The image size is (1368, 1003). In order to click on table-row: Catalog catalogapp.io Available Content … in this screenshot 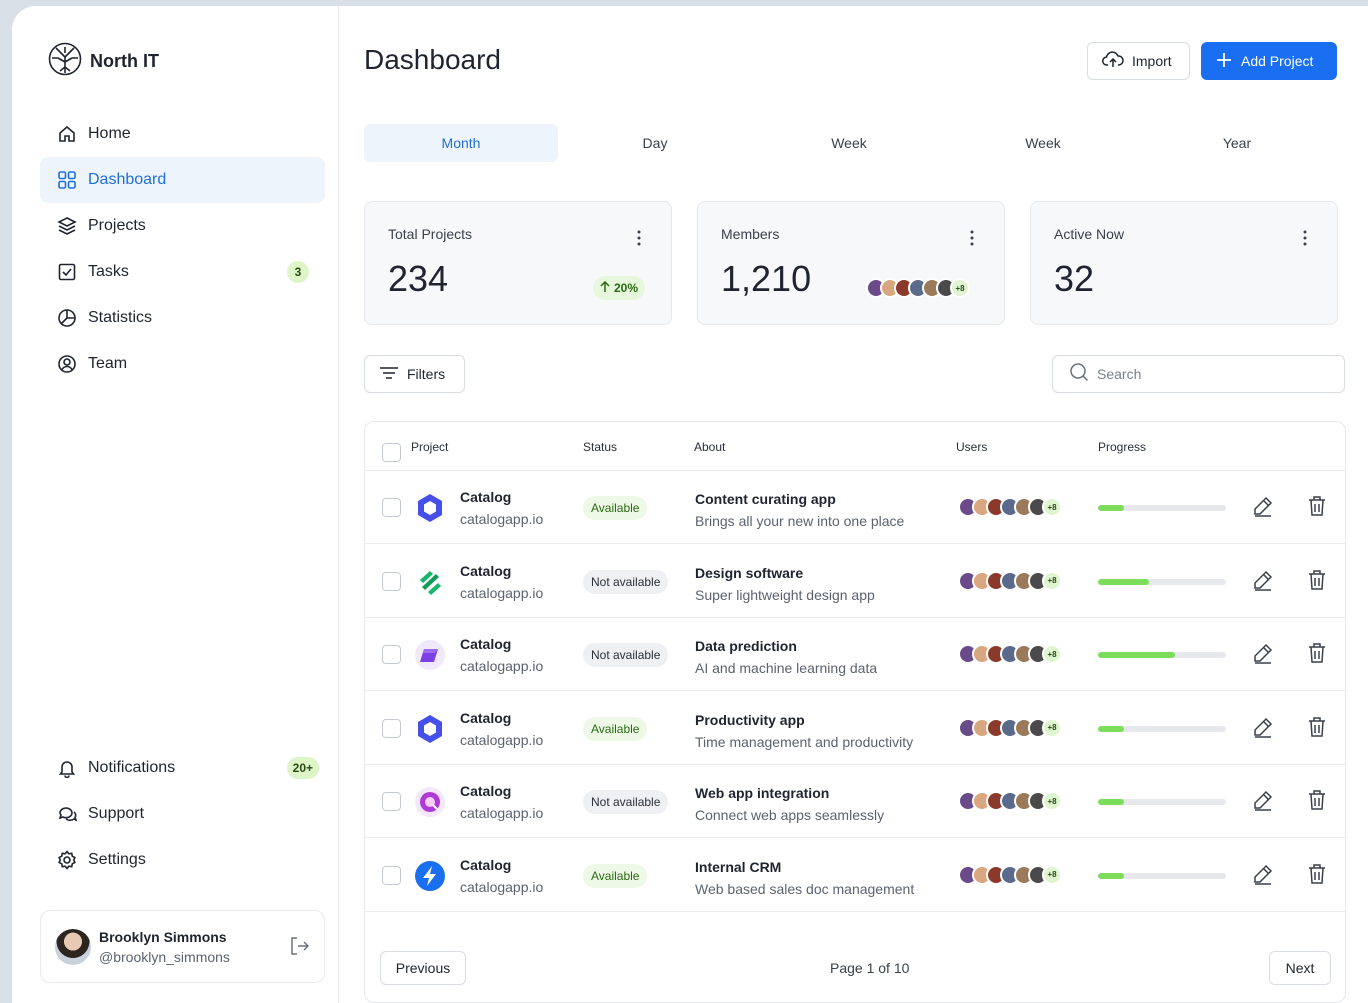, I will do `click(855, 507)`.